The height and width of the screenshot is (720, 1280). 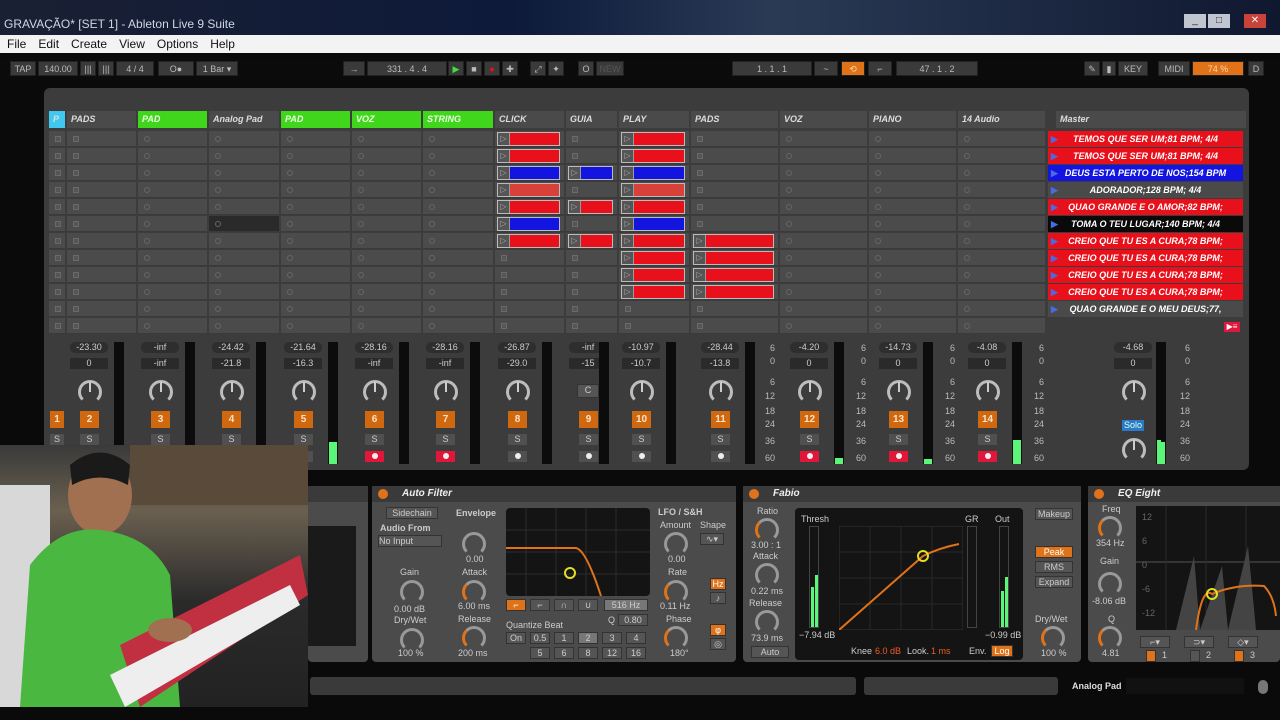 I want to click on tap-button: TAP, so click(x=23, y=68).